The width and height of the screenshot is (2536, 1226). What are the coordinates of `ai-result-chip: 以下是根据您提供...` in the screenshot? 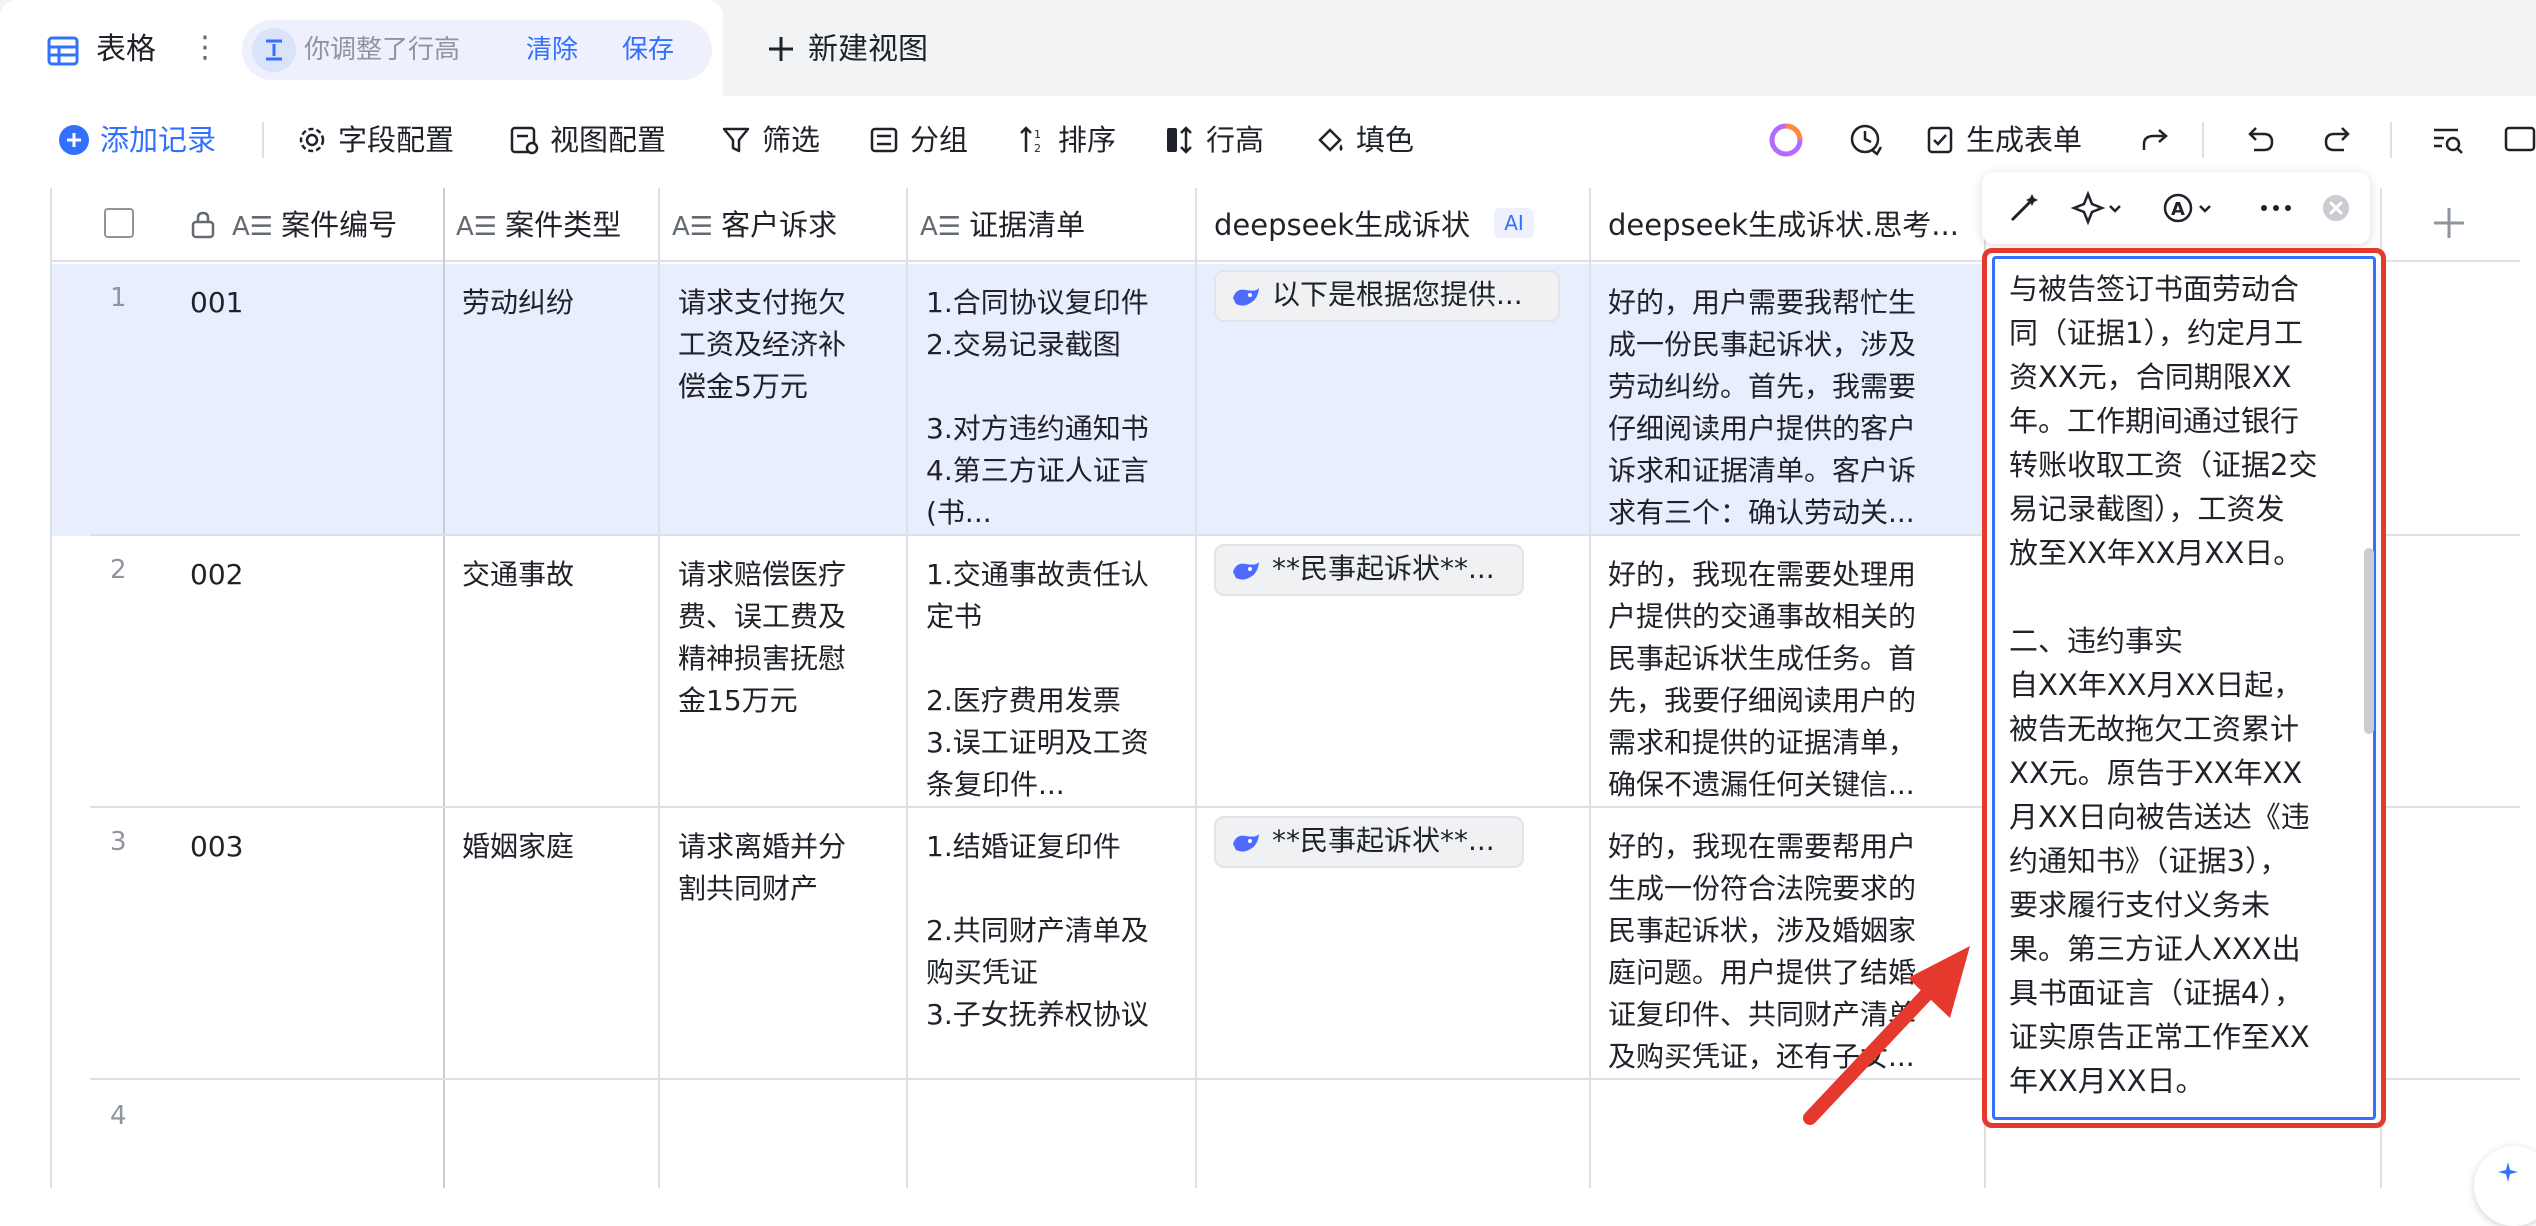 It's located at (1387, 296).